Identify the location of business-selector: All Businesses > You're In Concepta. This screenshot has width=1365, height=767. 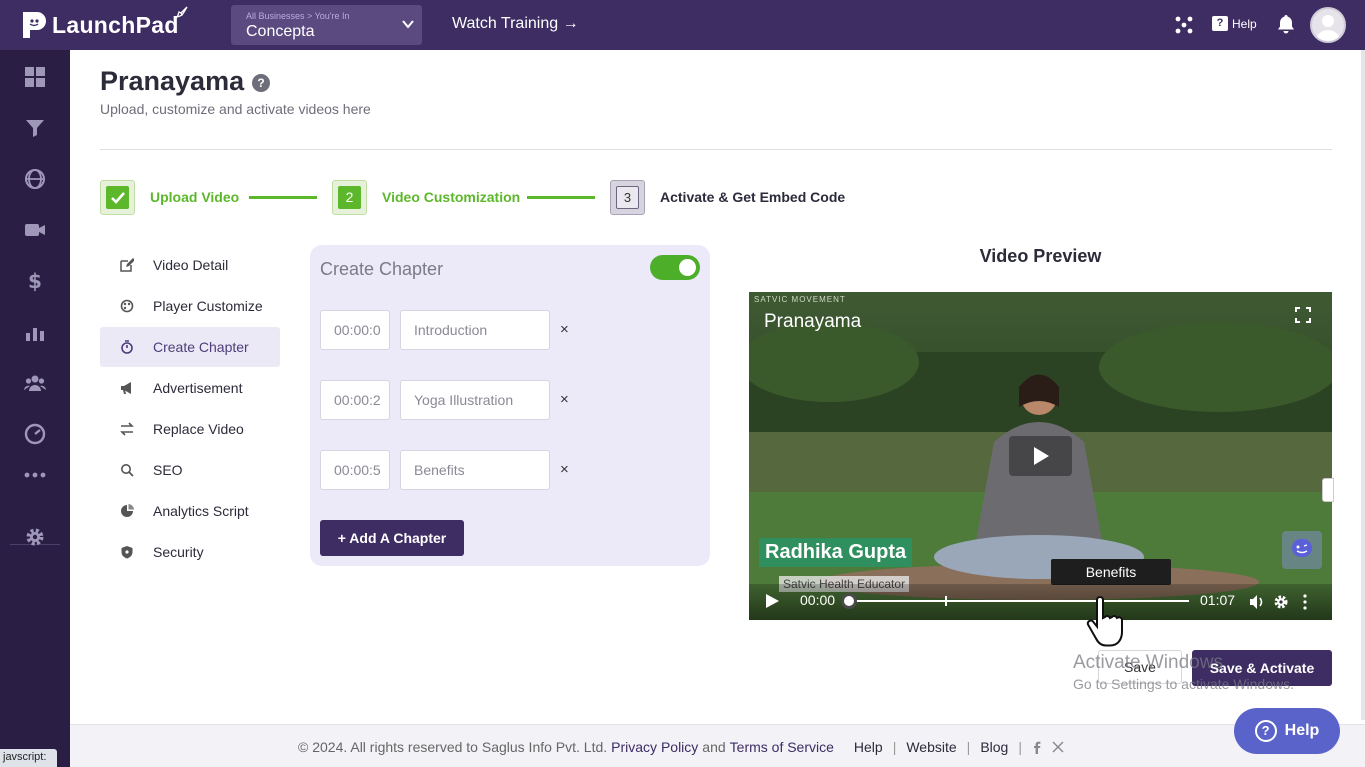
(326, 25).